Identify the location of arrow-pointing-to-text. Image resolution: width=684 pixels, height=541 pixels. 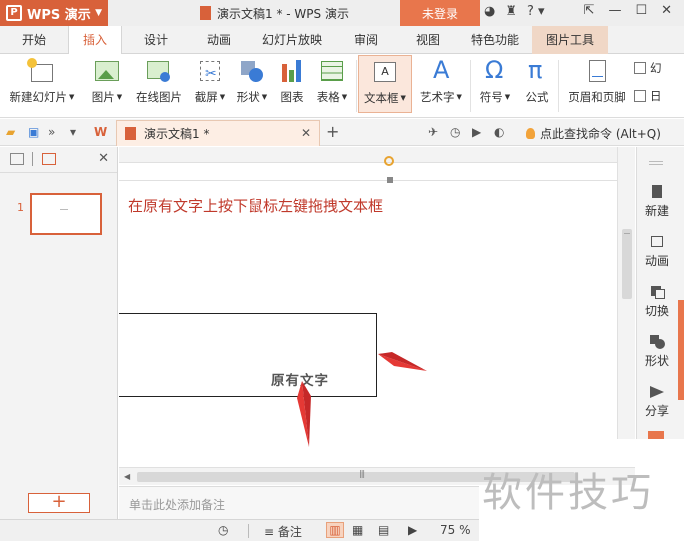
(304, 414).